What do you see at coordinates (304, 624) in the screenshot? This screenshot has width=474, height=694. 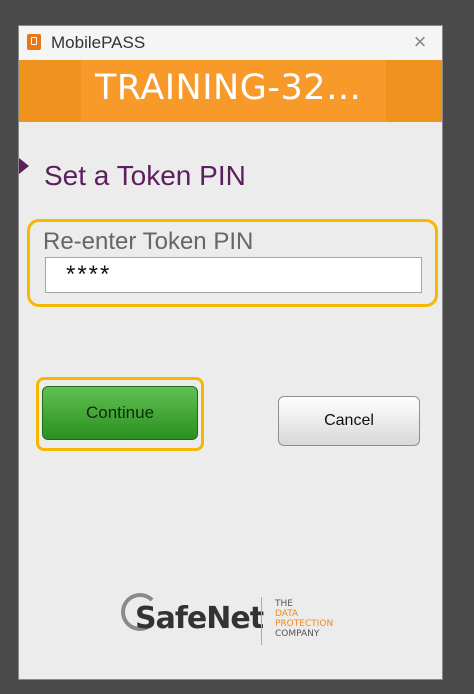 I see `tagline-line: PROTECTION` at bounding box center [304, 624].